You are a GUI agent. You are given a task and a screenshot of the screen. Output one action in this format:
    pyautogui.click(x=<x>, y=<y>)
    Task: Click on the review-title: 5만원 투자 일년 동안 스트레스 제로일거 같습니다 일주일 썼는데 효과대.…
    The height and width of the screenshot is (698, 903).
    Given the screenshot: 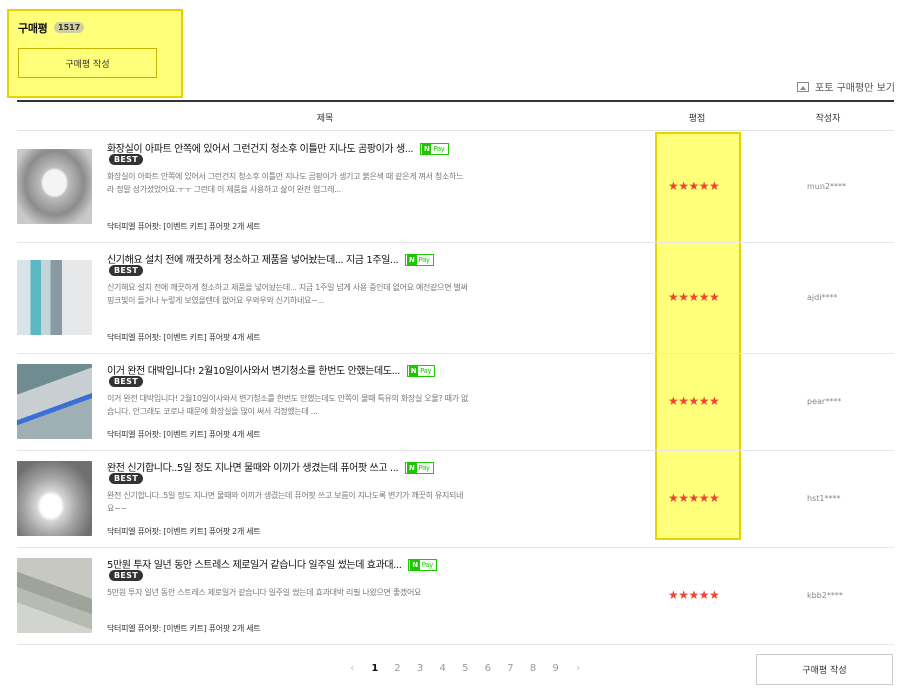 What is the action you would take?
    pyautogui.click(x=254, y=565)
    